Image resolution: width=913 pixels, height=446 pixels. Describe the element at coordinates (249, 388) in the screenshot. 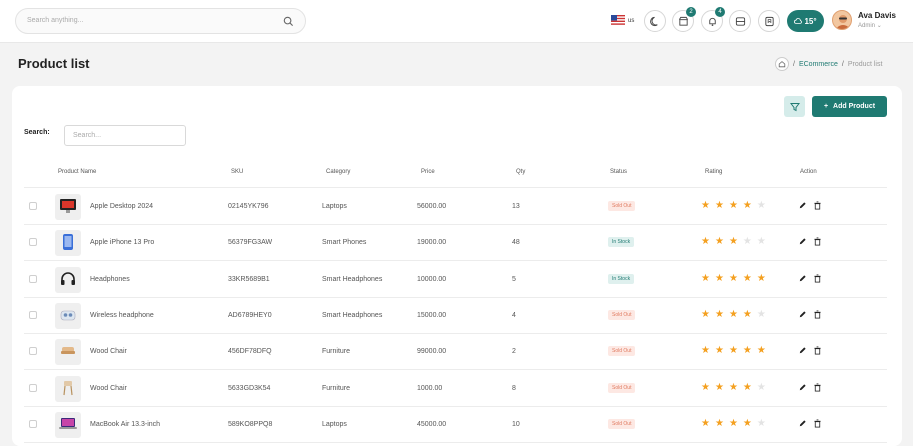

I see `product-sku: 5633GD3K54` at that location.